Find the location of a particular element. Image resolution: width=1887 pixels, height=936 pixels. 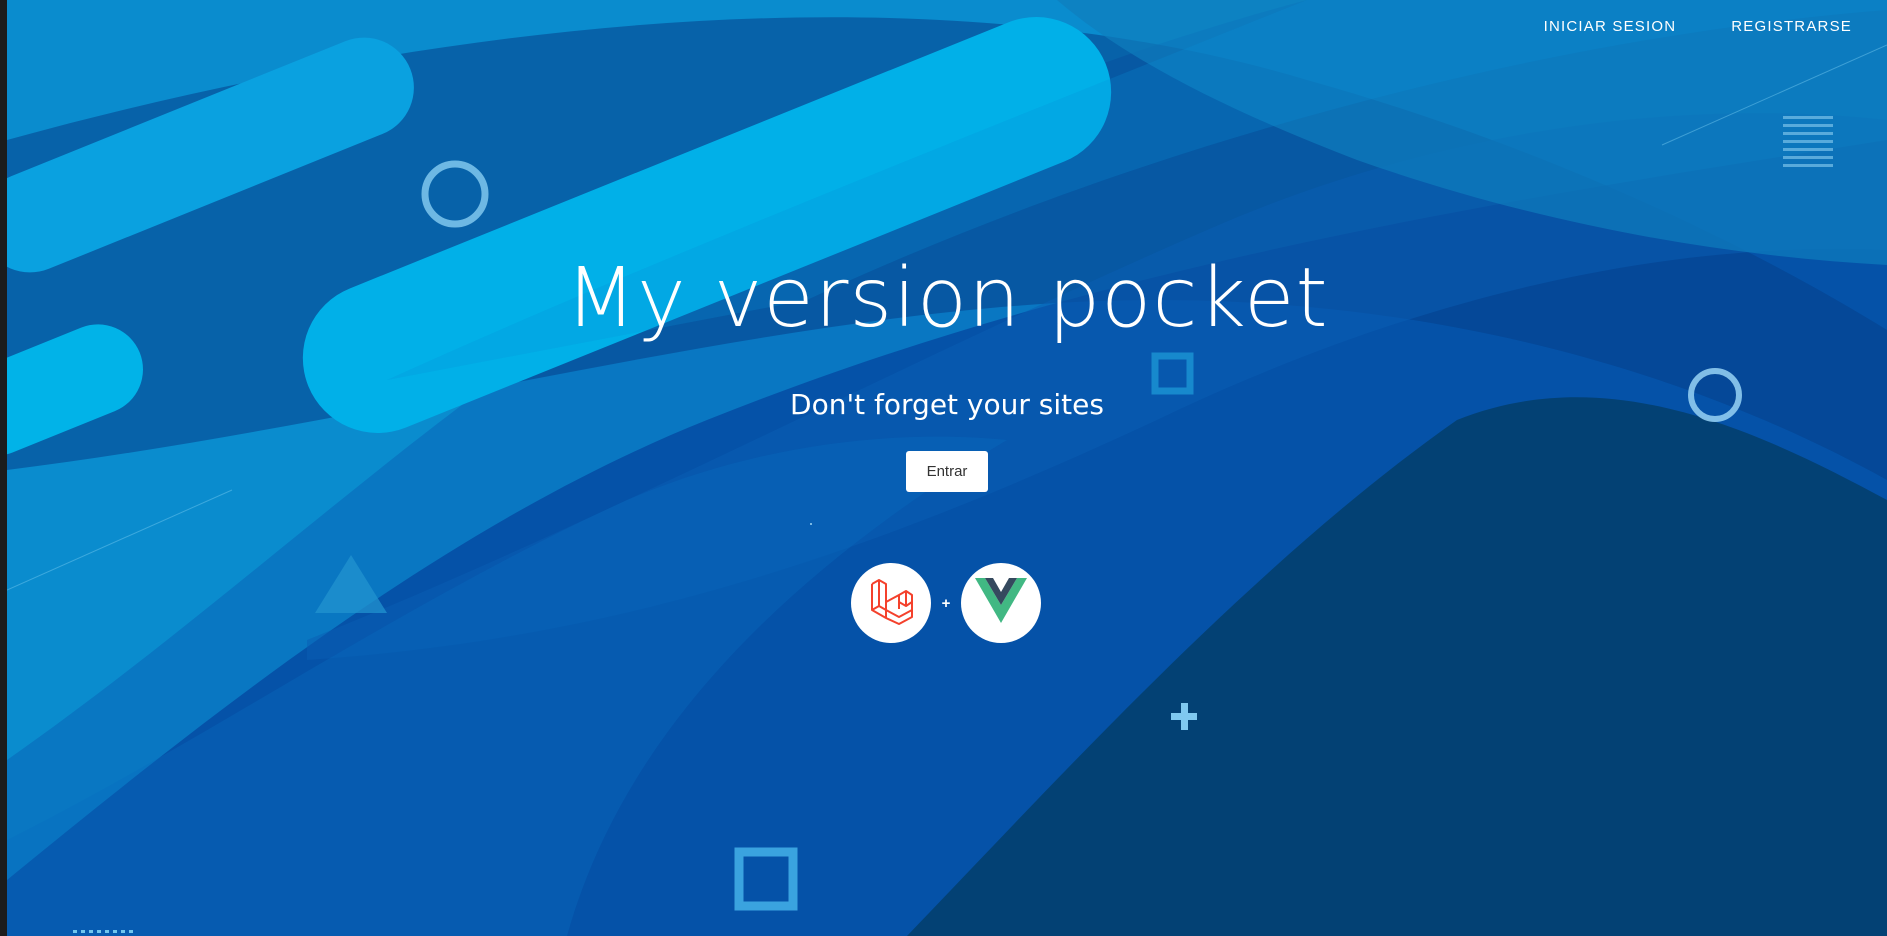

laravel-logo is located at coordinates (891, 603).